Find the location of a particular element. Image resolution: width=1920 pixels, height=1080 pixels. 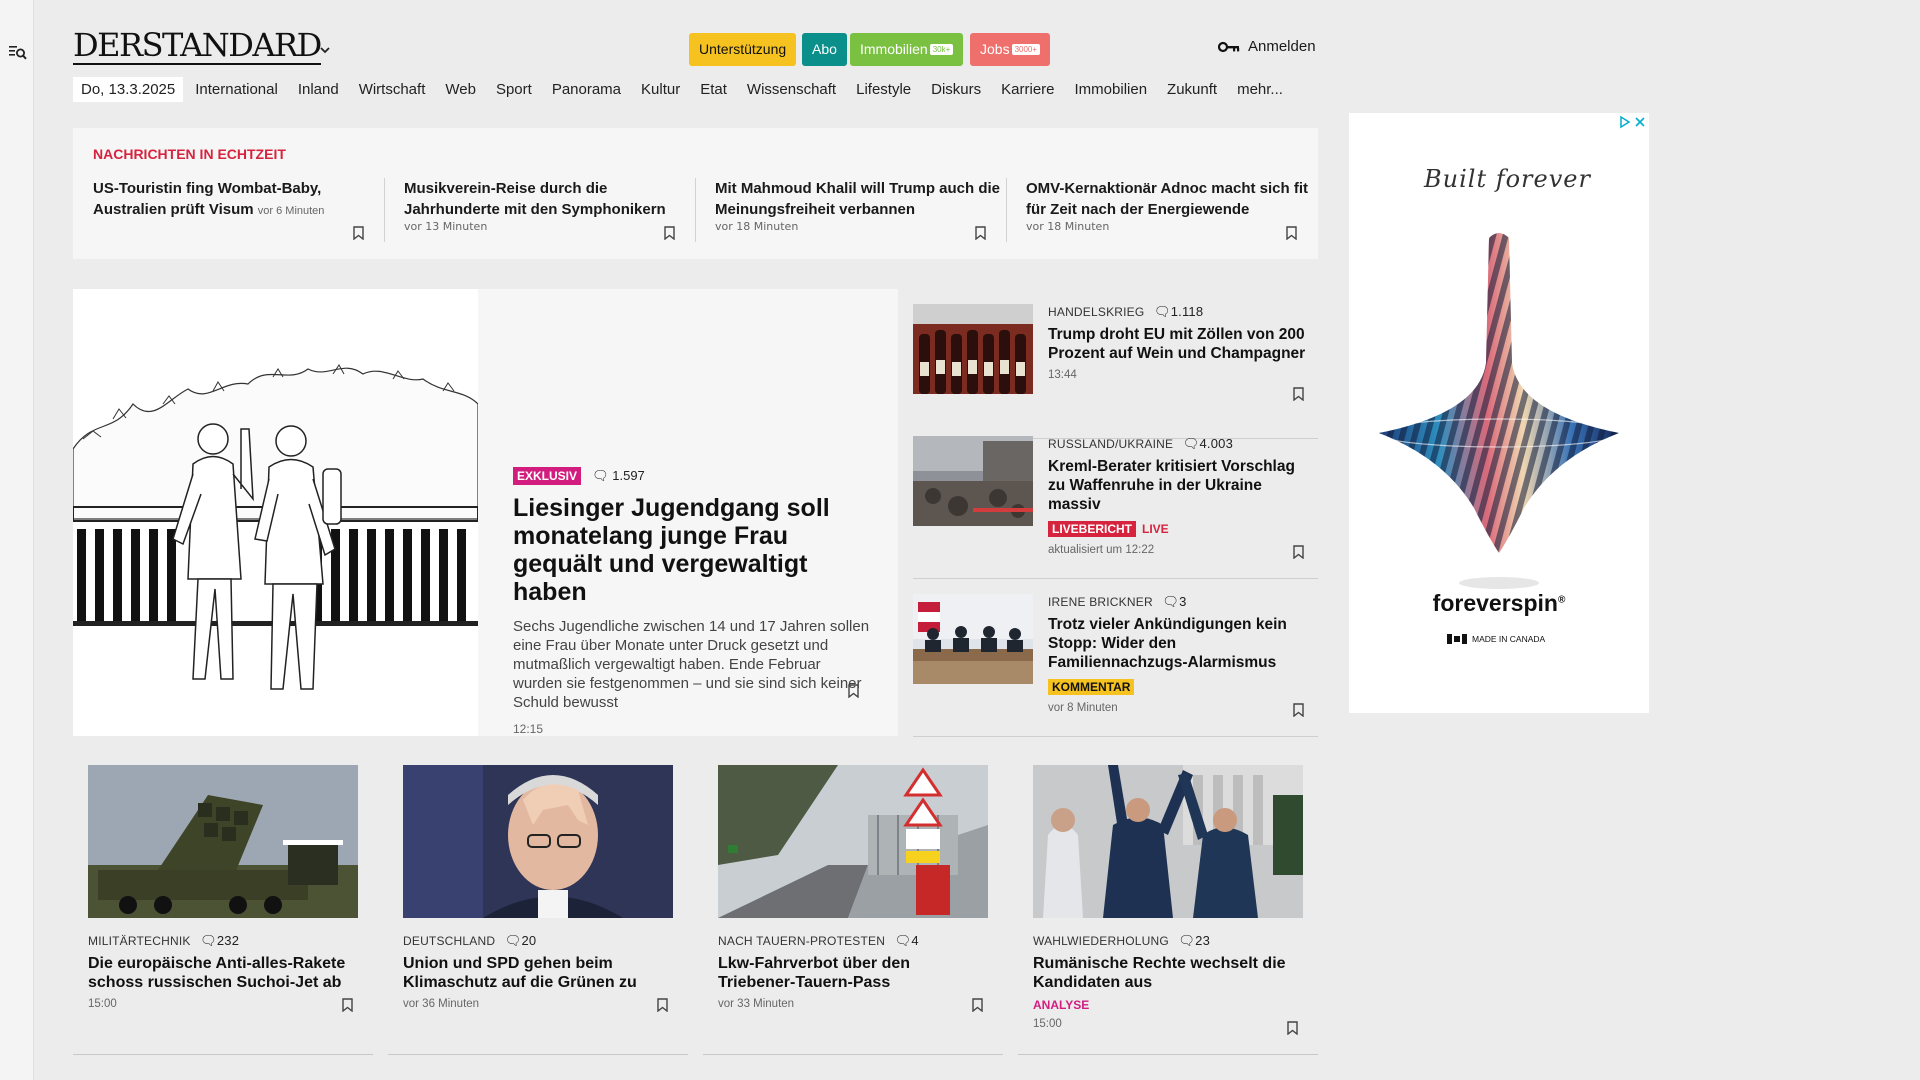

nav-item-diskurs: Diskurs is located at coordinates (956, 89).